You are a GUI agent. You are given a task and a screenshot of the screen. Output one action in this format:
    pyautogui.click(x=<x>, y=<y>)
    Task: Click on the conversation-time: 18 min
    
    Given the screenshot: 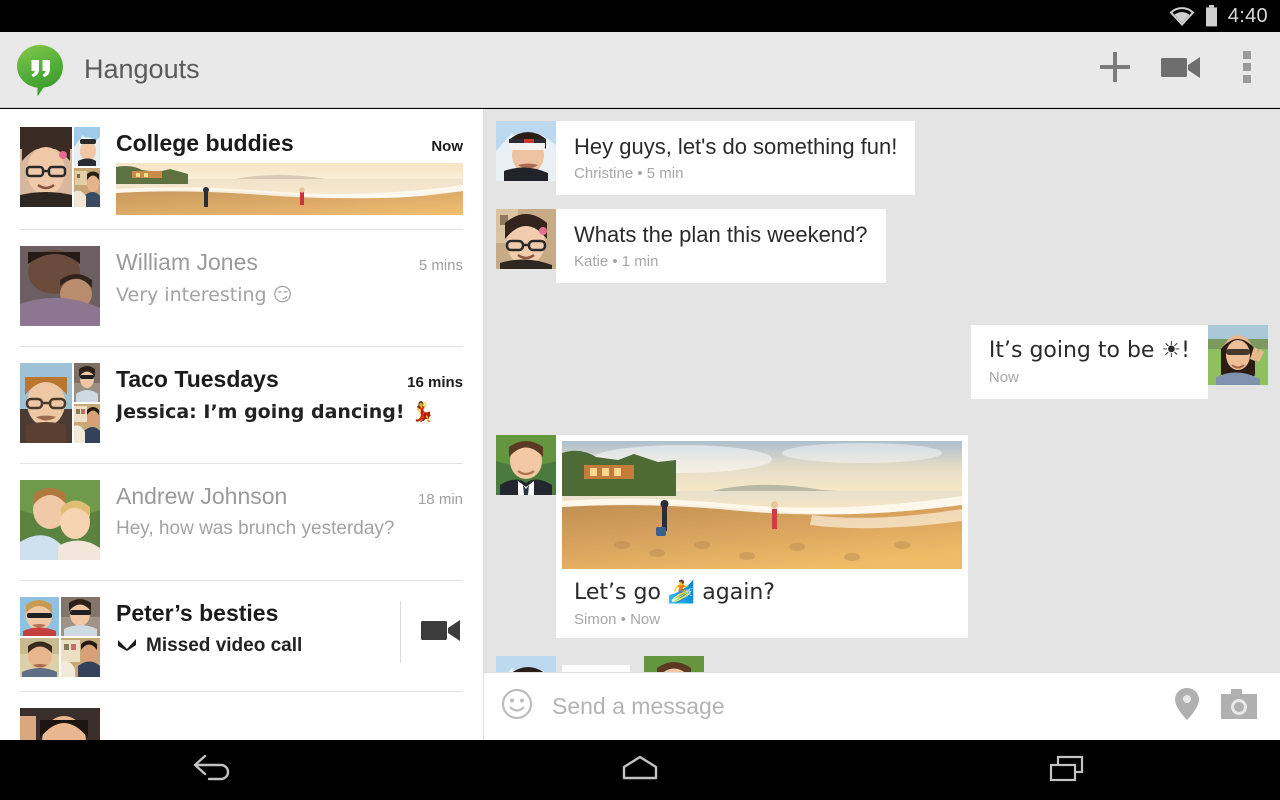 What is the action you would take?
    pyautogui.click(x=440, y=499)
    